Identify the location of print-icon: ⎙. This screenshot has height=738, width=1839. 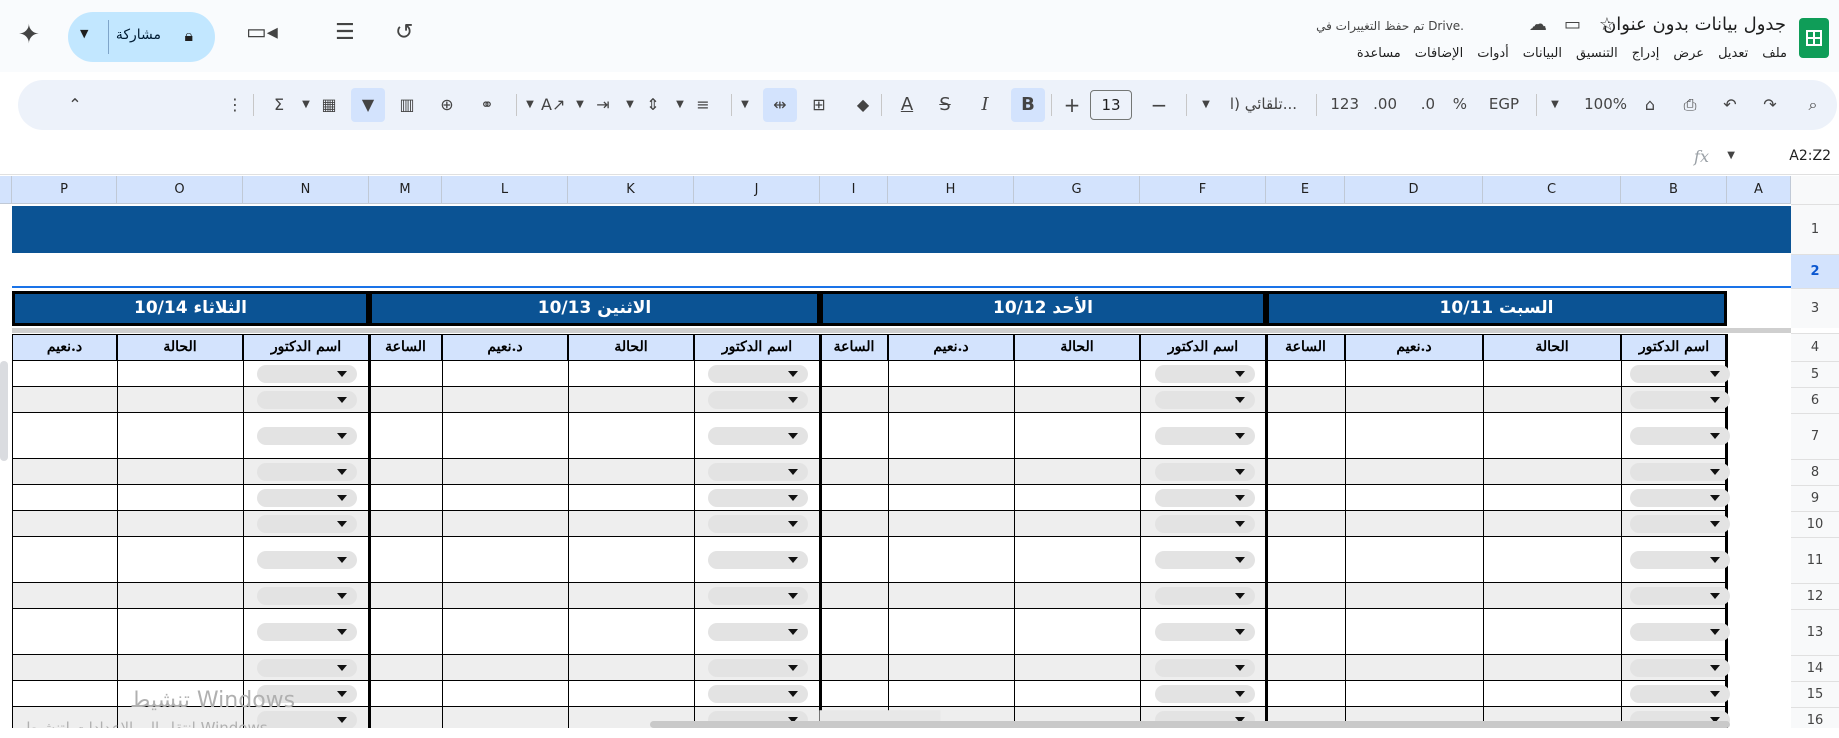
(1690, 105).